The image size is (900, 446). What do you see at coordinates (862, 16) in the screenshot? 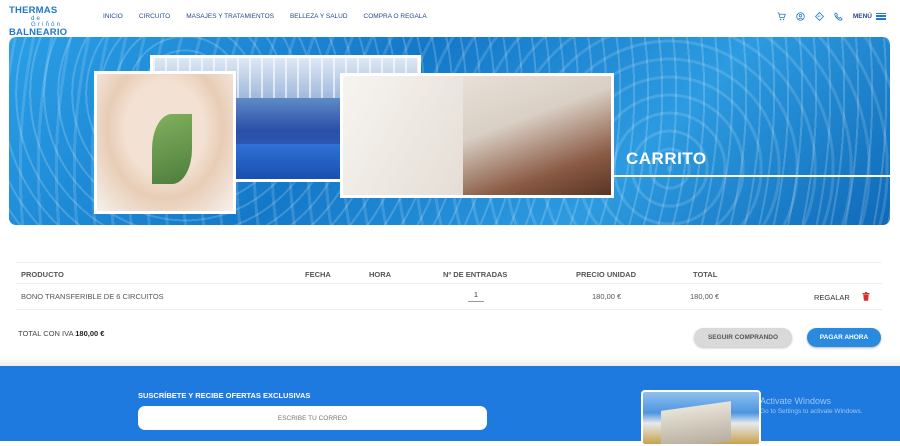
I see `menu-label: MENÚ` at bounding box center [862, 16].